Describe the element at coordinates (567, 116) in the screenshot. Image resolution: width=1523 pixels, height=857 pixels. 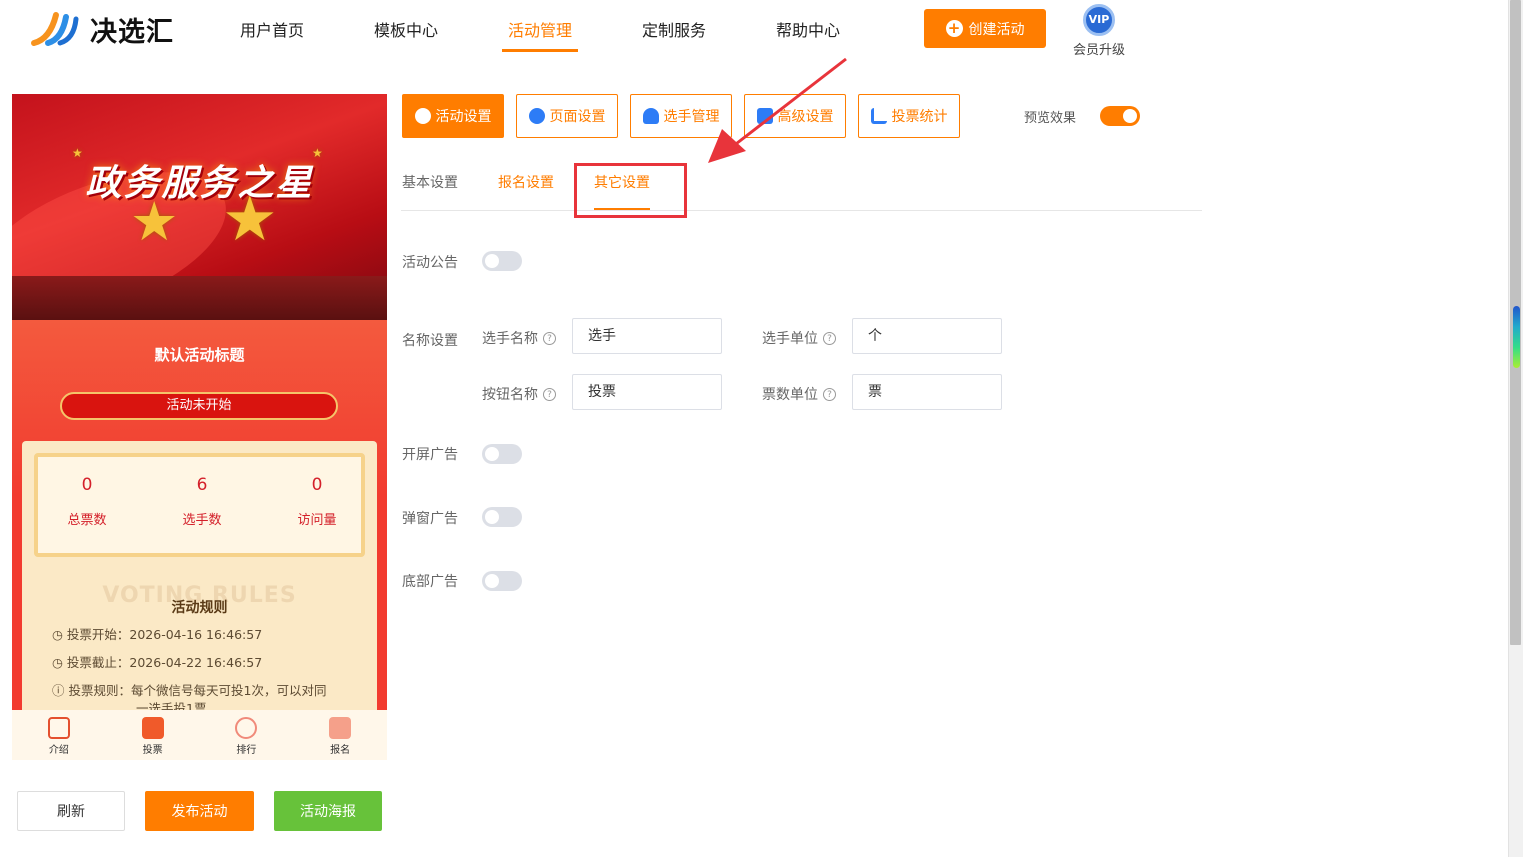
I see `tab-page-settings: 页面设置` at that location.